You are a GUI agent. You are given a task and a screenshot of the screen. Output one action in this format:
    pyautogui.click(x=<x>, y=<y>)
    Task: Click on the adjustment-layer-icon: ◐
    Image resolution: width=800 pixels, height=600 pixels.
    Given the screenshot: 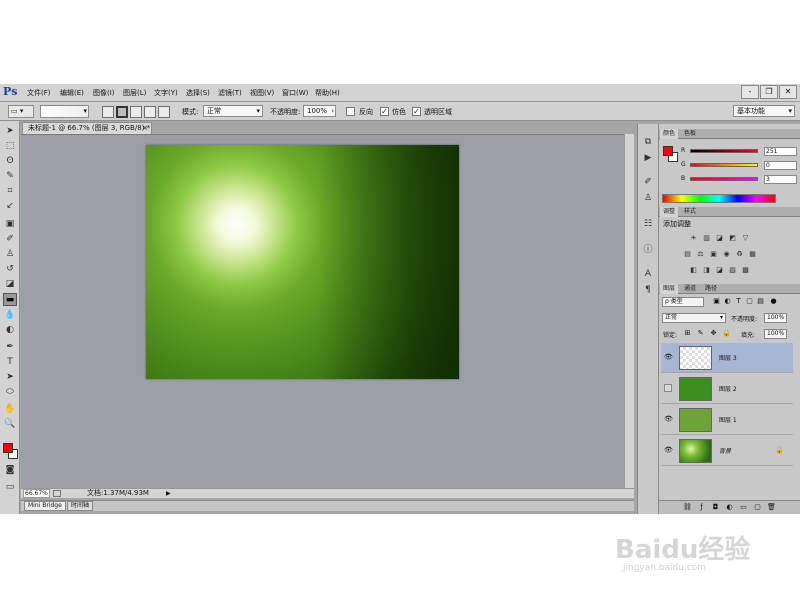 What is the action you would take?
    pyautogui.click(x=729, y=507)
    